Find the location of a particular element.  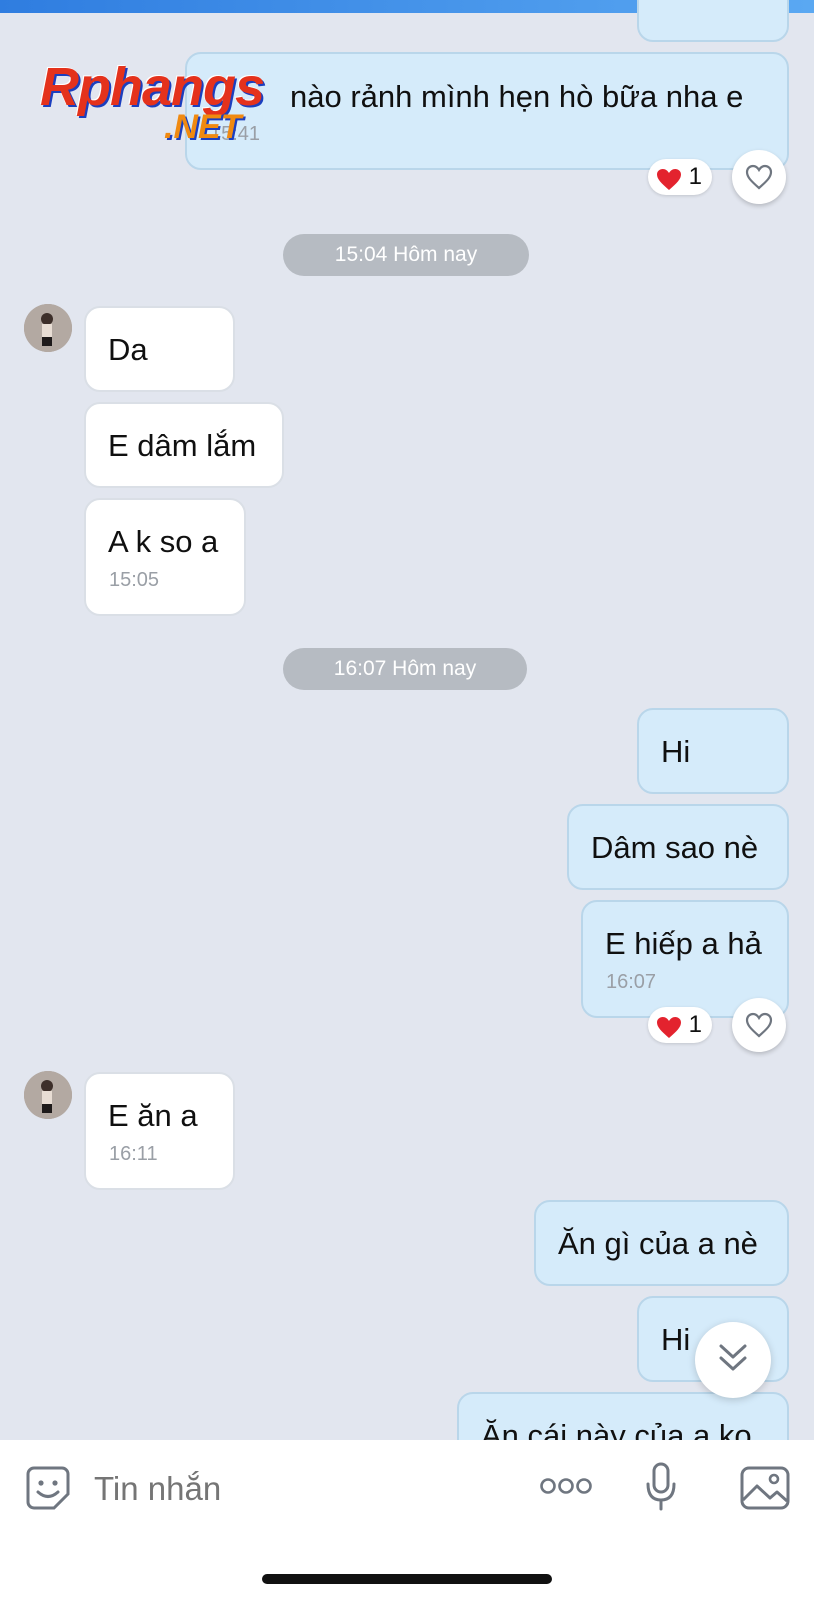

message-text: nào rảnh mình hẹn hò bữa nha e is located at coordinates (517, 96).